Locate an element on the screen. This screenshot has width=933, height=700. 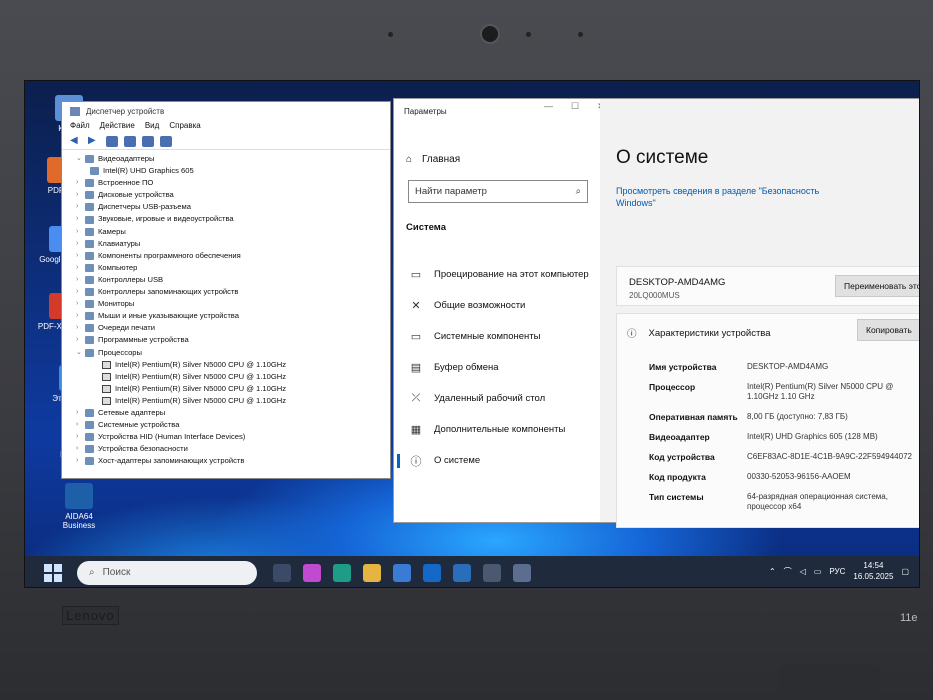
menu-view: Вид is located at coordinates (152, 127).